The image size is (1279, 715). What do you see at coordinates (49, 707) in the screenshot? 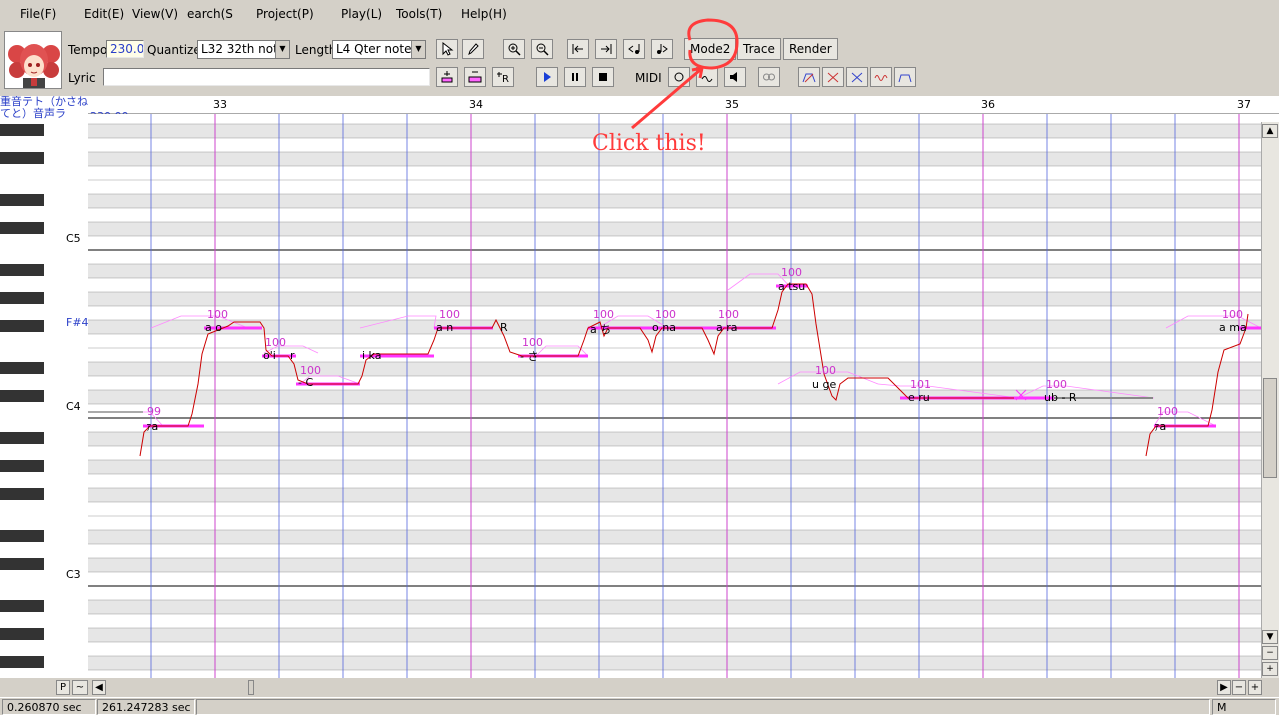
I see `status-time-current: 0.260870 sec` at bounding box center [49, 707].